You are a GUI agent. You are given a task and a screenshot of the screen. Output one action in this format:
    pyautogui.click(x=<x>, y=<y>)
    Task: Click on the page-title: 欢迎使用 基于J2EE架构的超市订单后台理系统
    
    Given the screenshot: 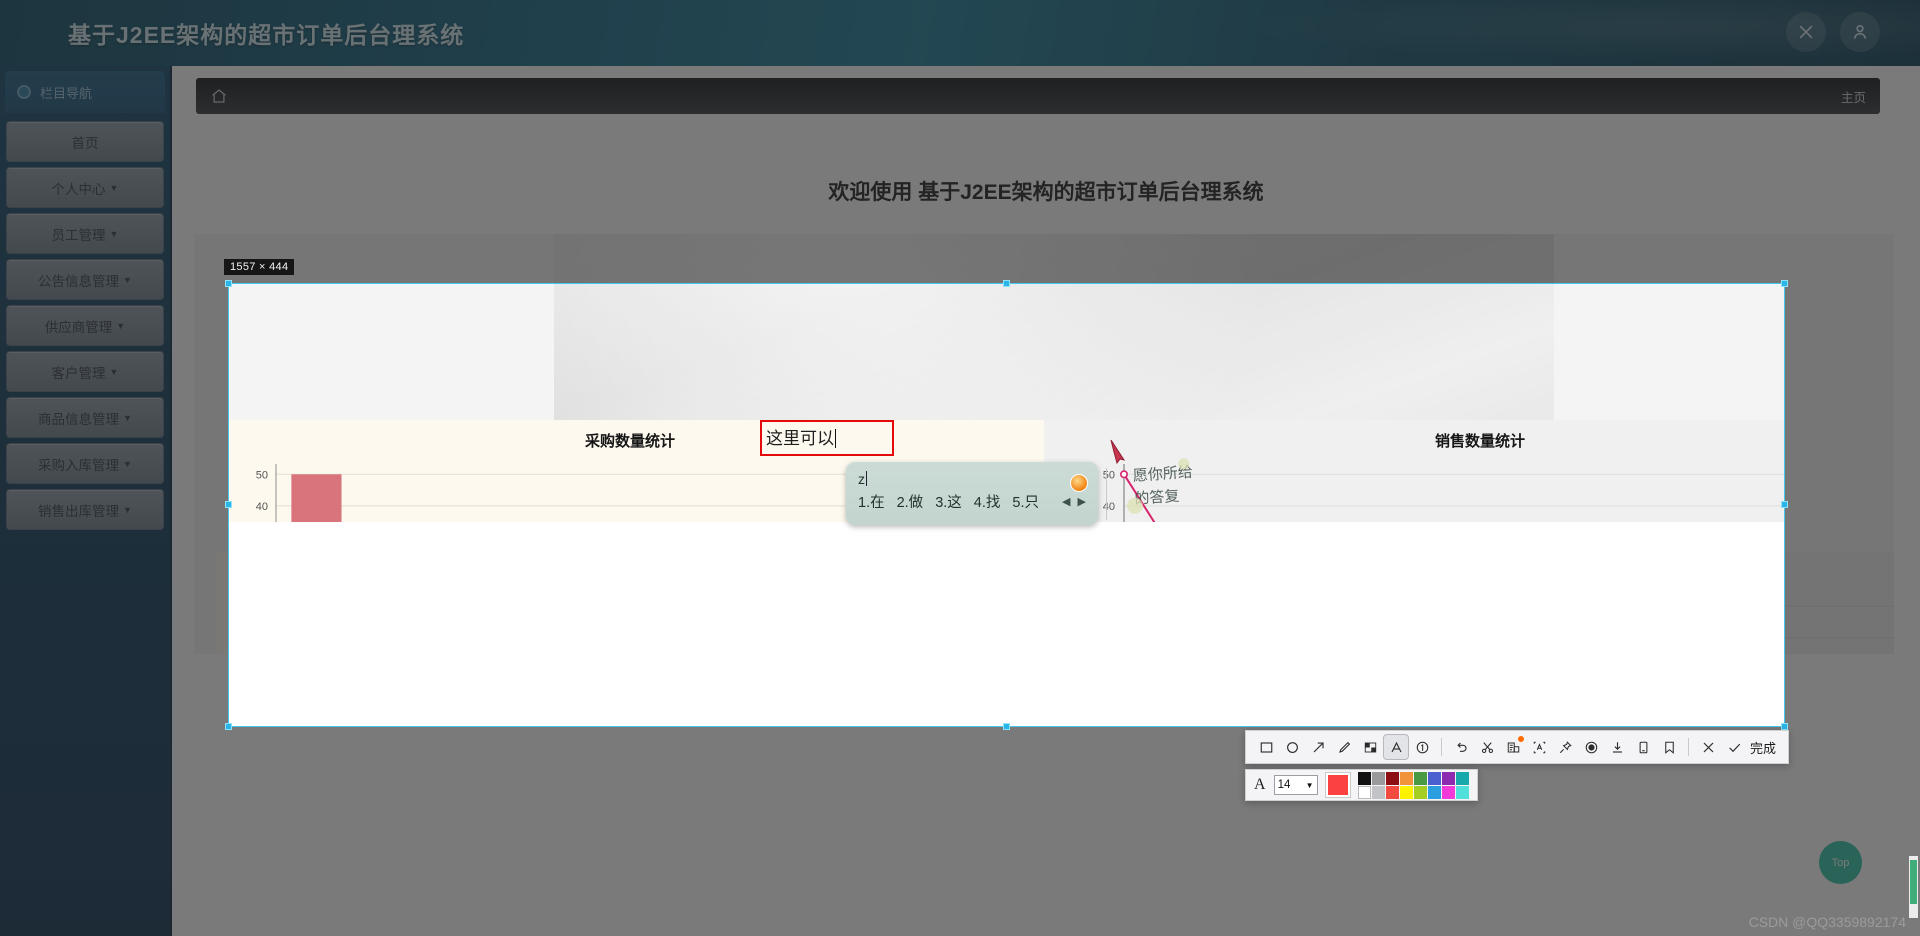 What is the action you would take?
    pyautogui.click(x=1046, y=192)
    